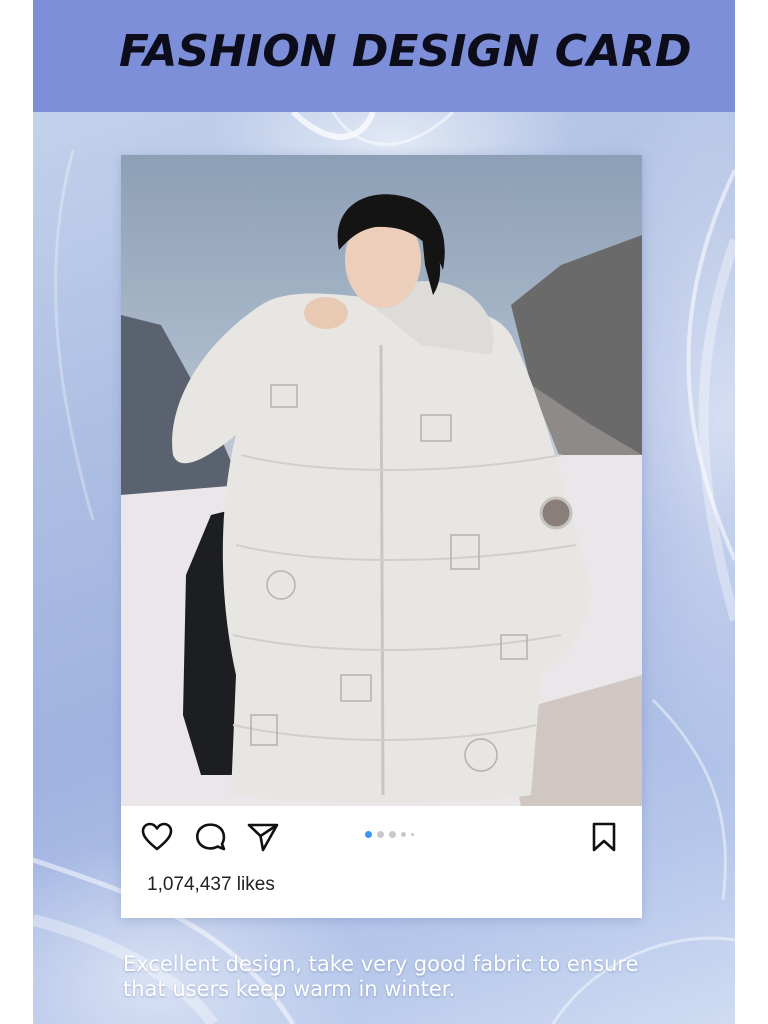 The width and height of the screenshot is (768, 1024). I want to click on heart-icon, so click(157, 837).